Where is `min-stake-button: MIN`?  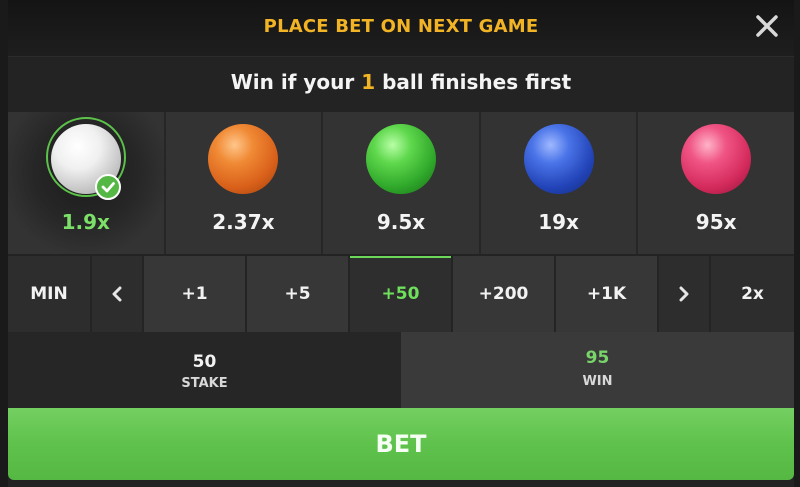 min-stake-button: MIN is located at coordinates (50, 294).